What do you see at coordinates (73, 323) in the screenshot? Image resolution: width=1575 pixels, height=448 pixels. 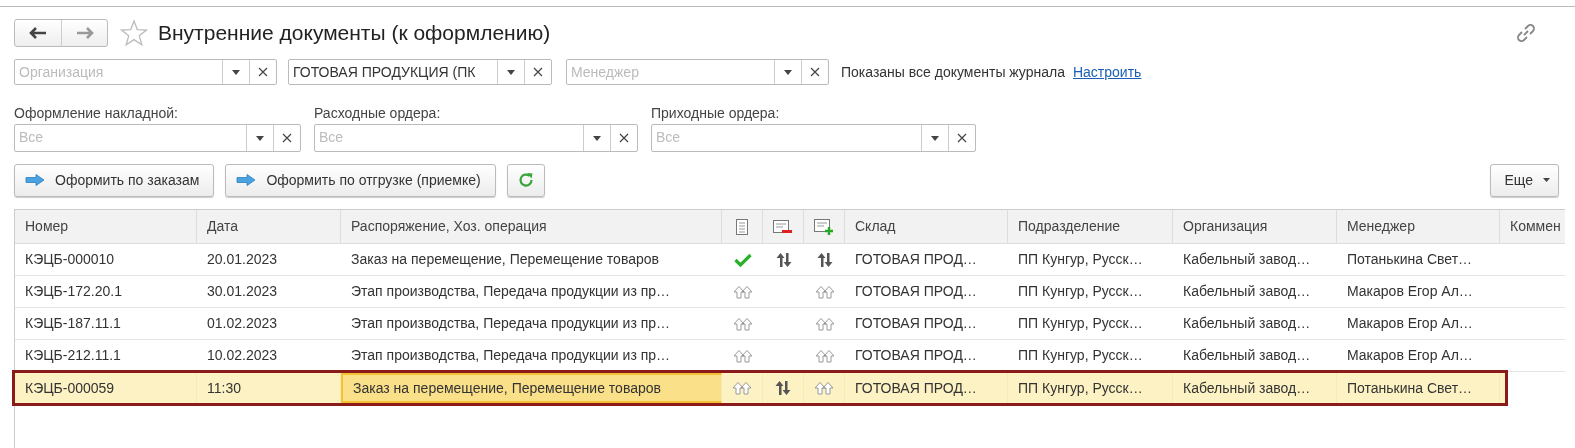 I see `table-cell-text: КЭЦБ-187.11.1` at bounding box center [73, 323].